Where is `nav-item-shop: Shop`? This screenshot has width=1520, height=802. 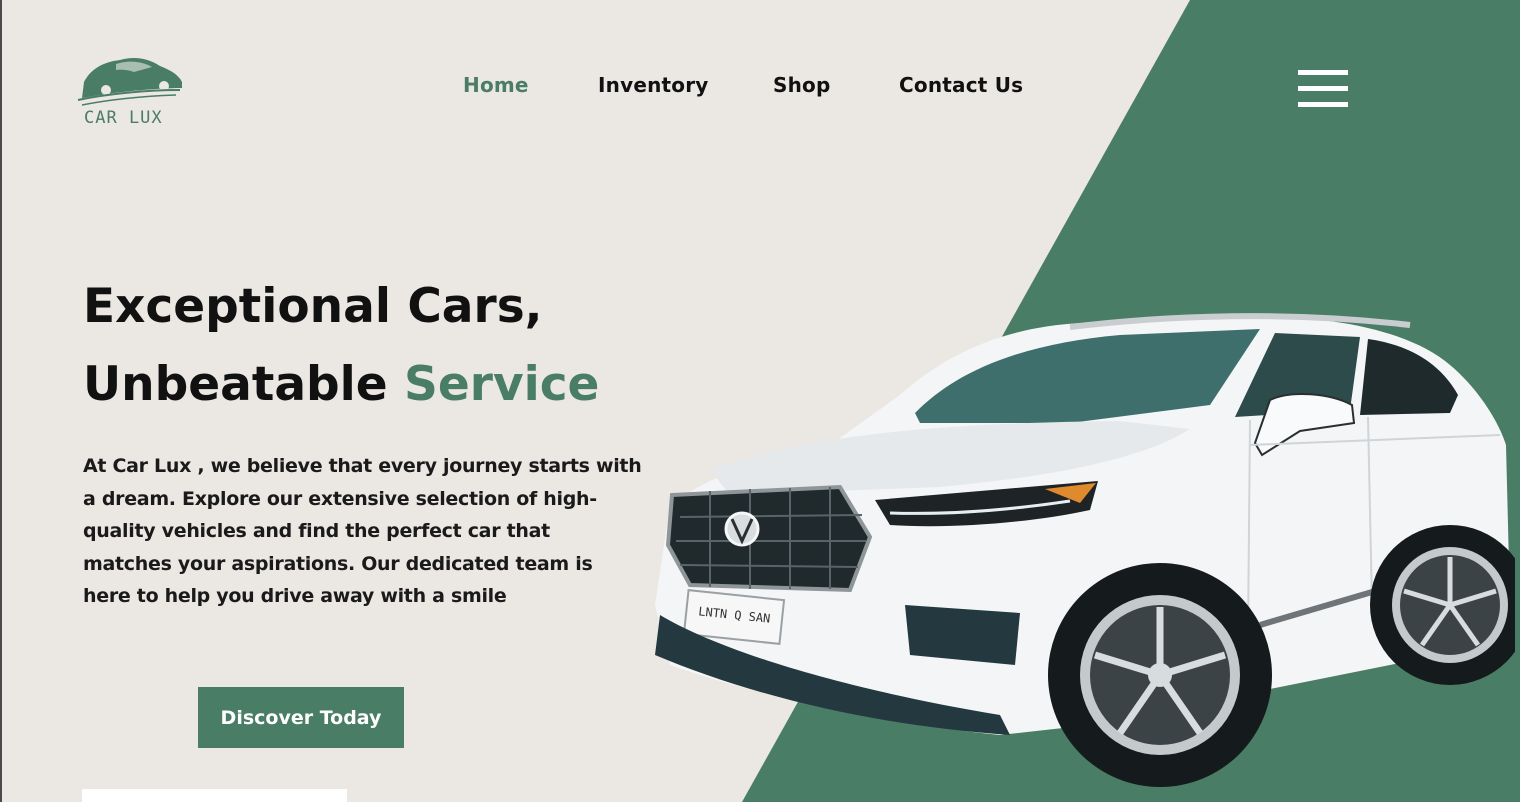
nav-item-shop: Shop is located at coordinates (802, 85).